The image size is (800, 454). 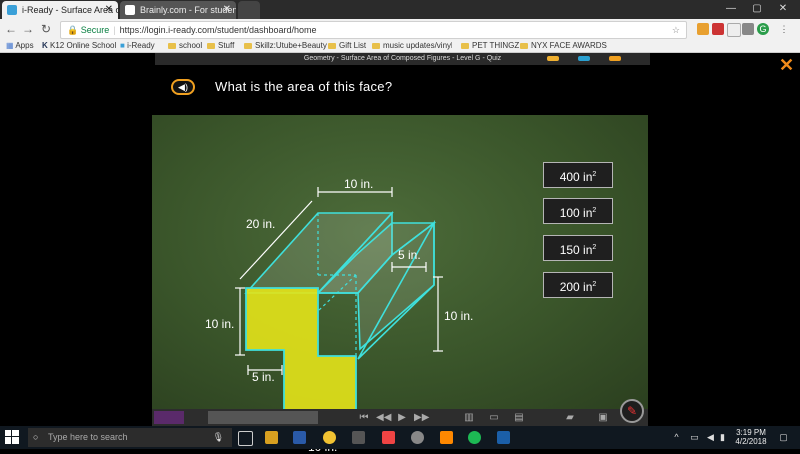 I want to click on rewind-icon: ◀◀, so click(x=383, y=417).